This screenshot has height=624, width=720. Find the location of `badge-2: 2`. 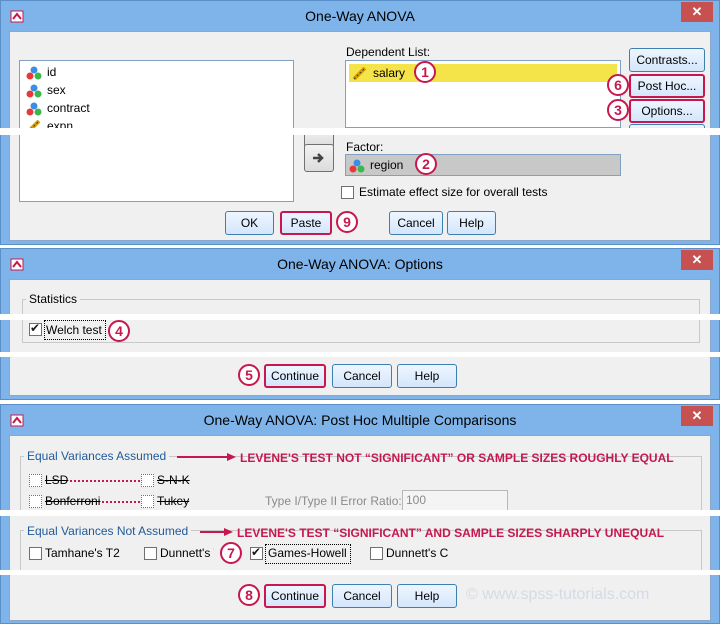

badge-2: 2 is located at coordinates (426, 164).